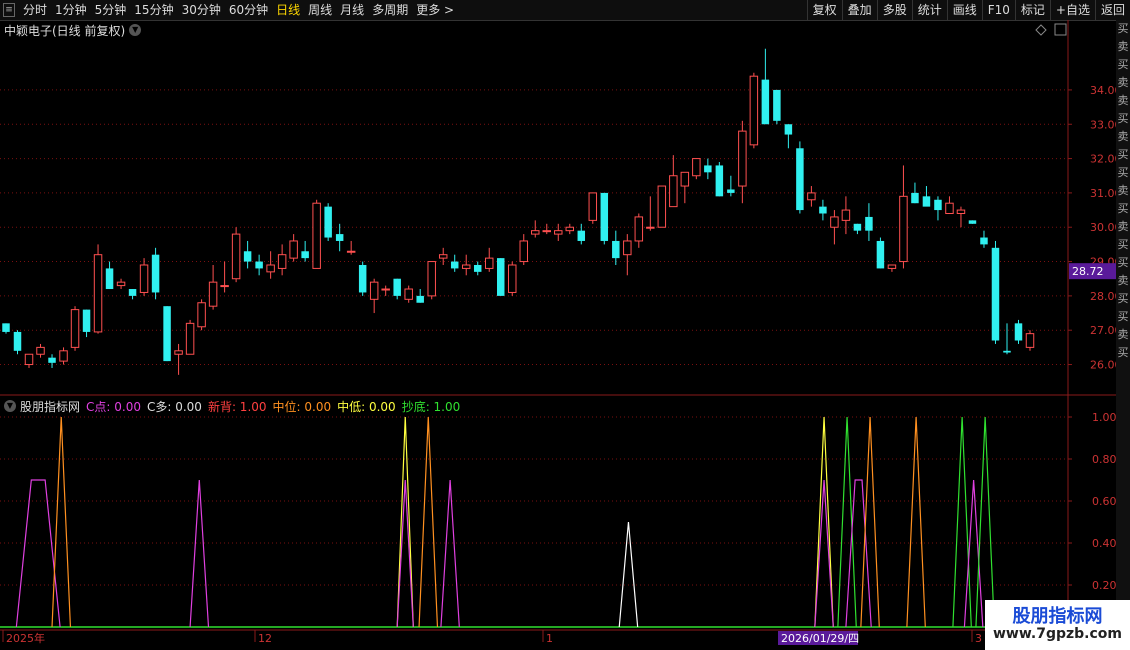 The image size is (1130, 650). I want to click on period-tab: 60分钟, so click(248, 10).